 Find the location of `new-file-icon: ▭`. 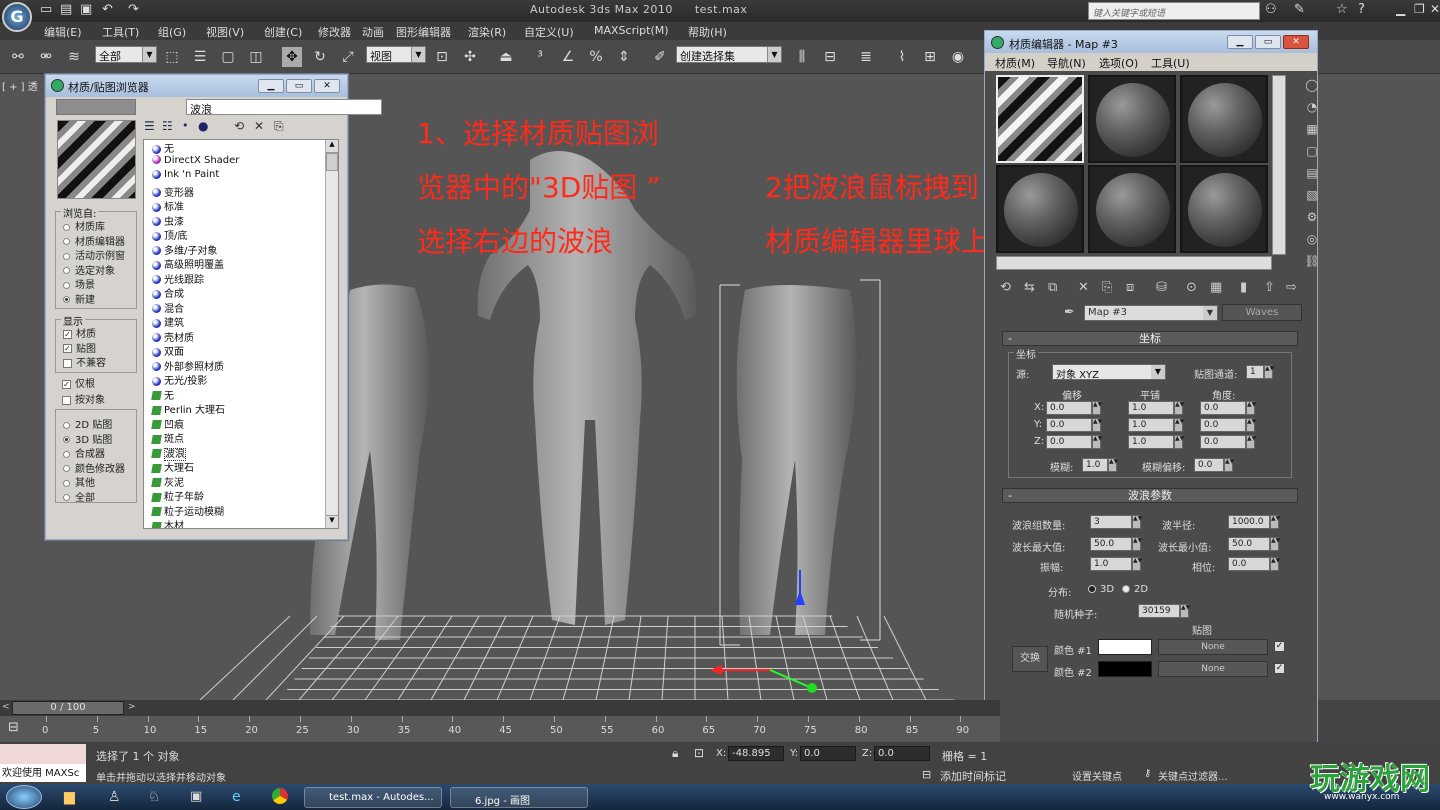

new-file-icon: ▭ is located at coordinates (46, 9).